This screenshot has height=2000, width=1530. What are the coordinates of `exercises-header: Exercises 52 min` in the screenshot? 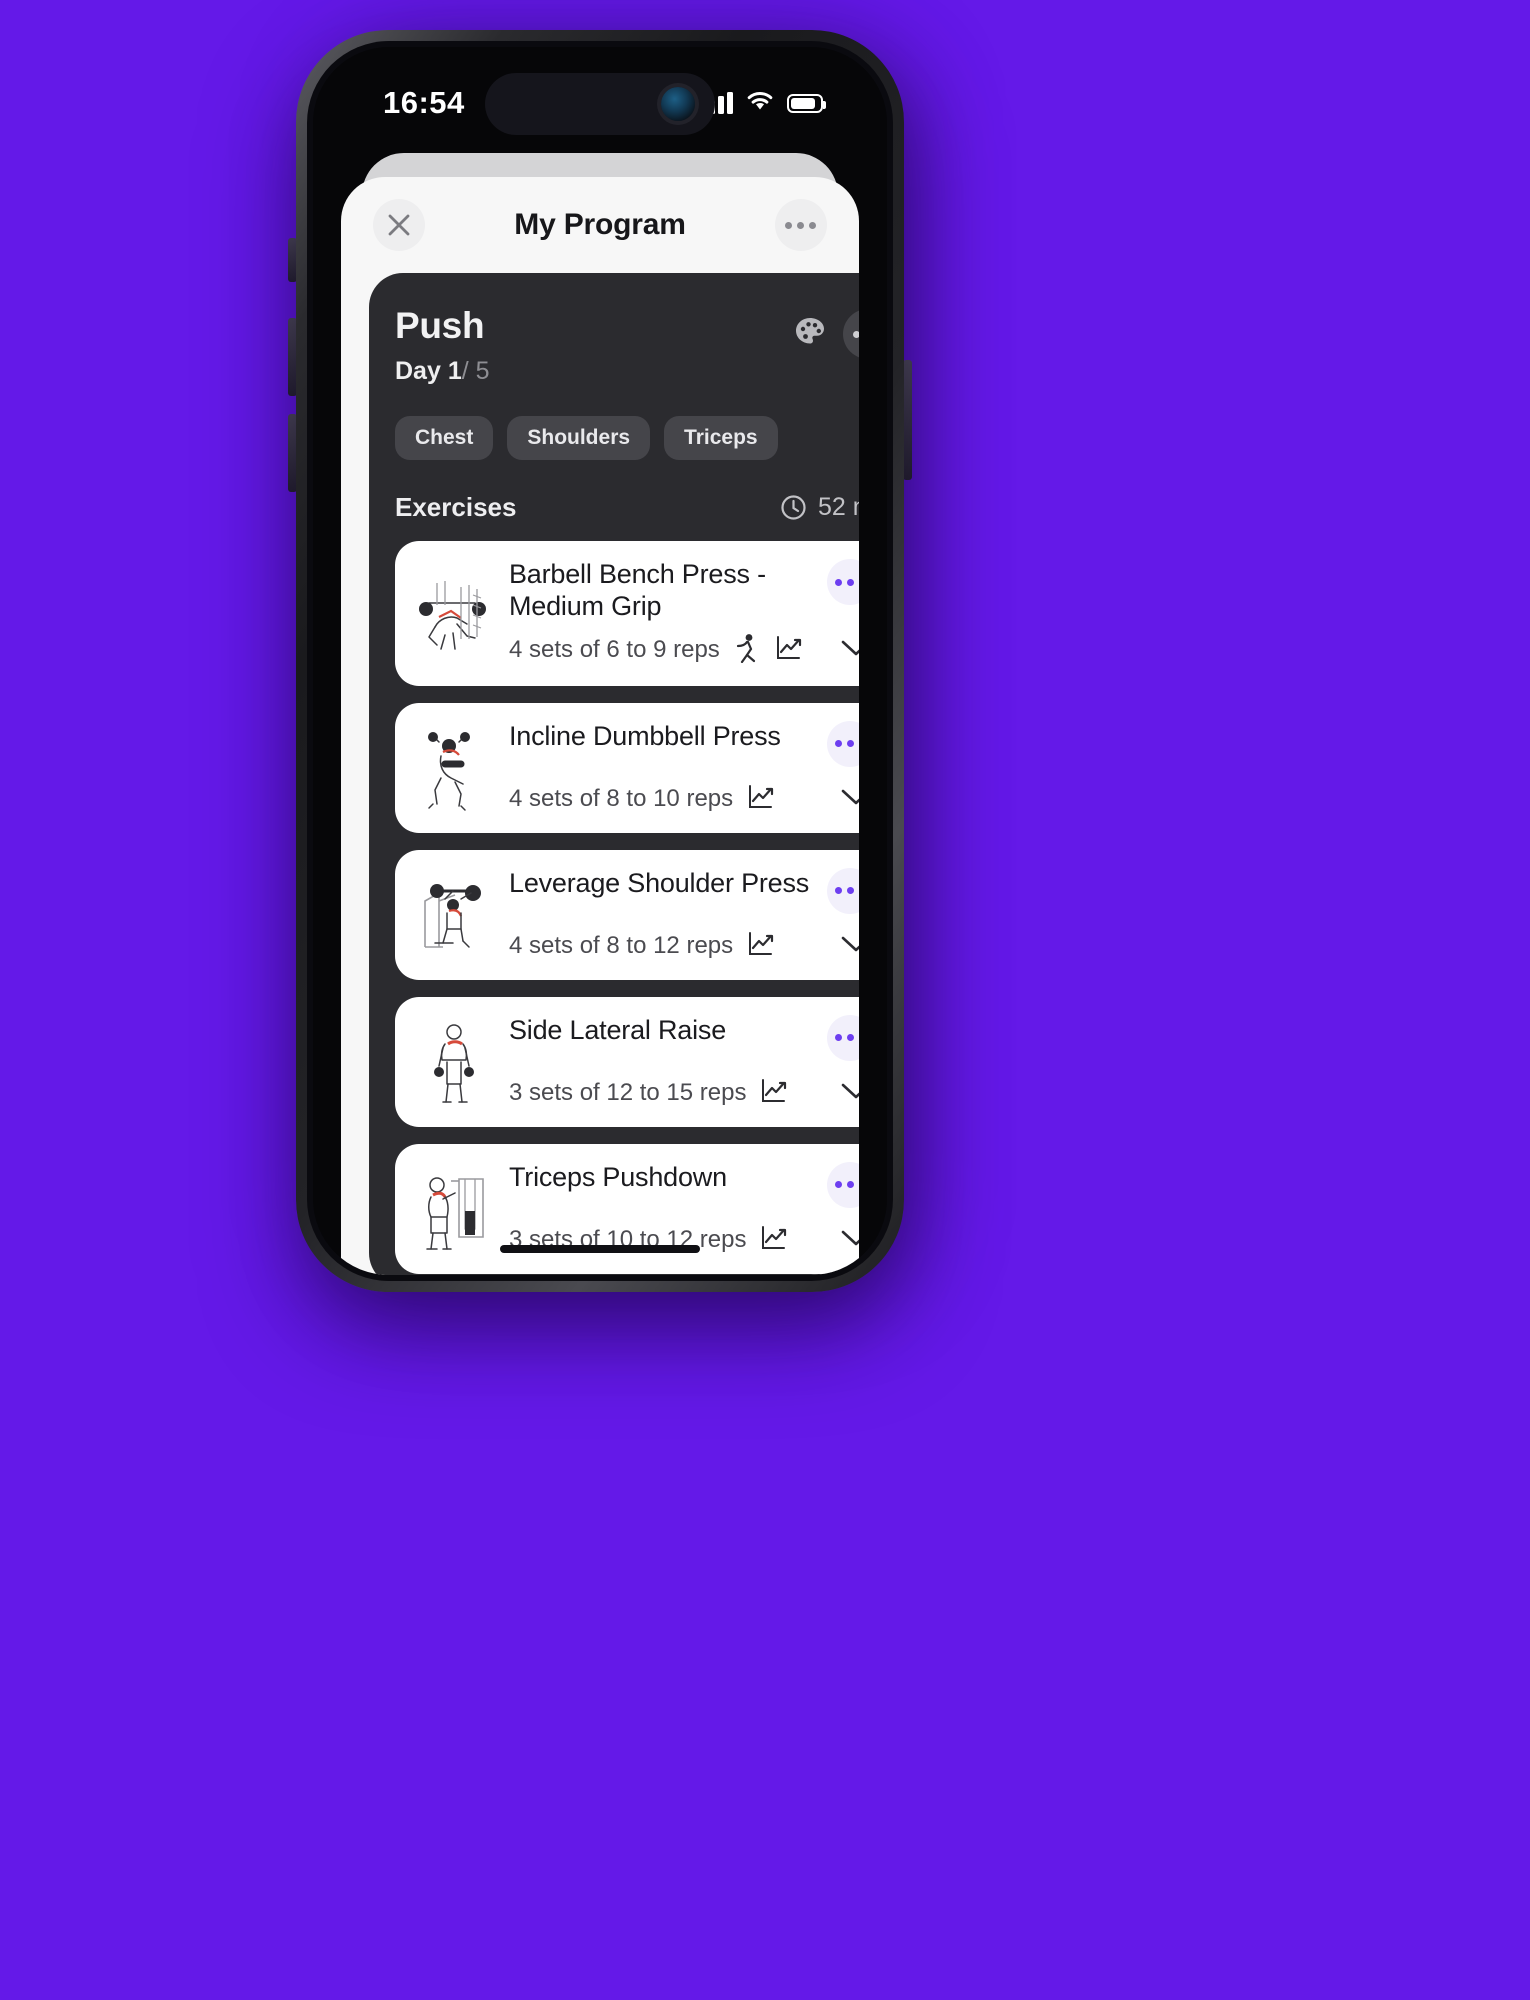 It's located at (627, 507).